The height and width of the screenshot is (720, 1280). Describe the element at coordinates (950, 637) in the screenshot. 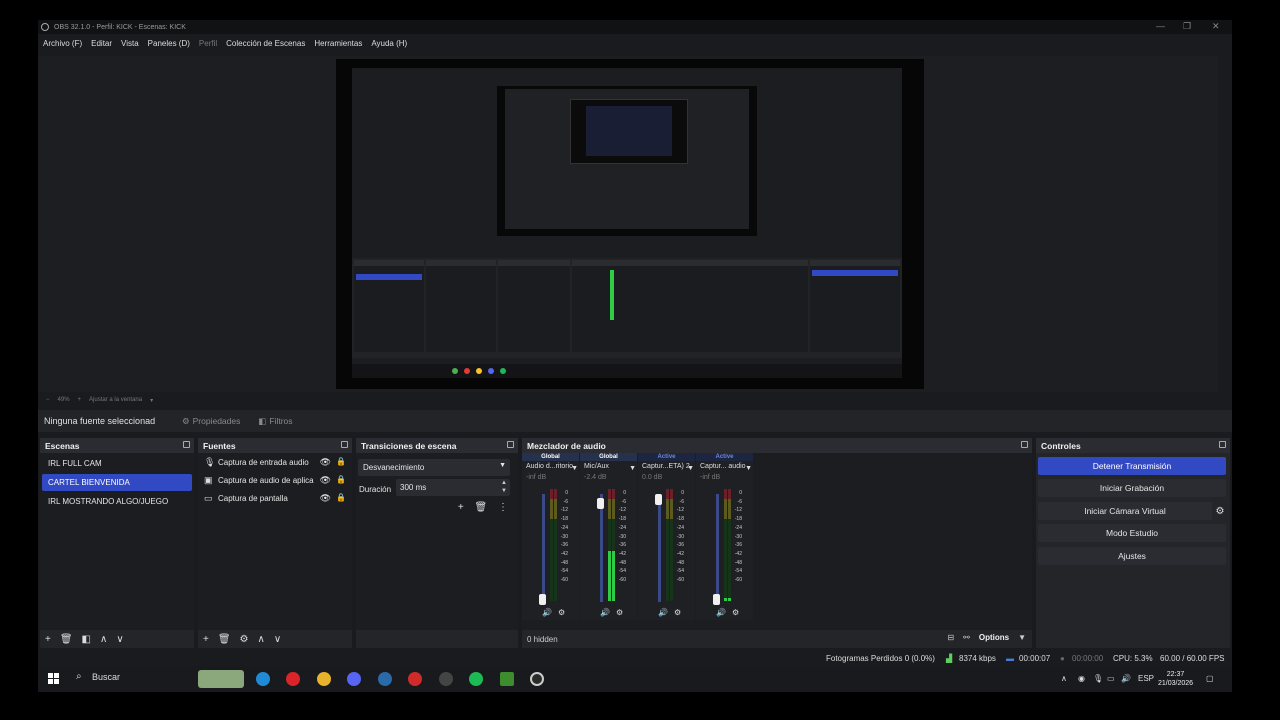

I see `layout-icon: ⊟` at that location.